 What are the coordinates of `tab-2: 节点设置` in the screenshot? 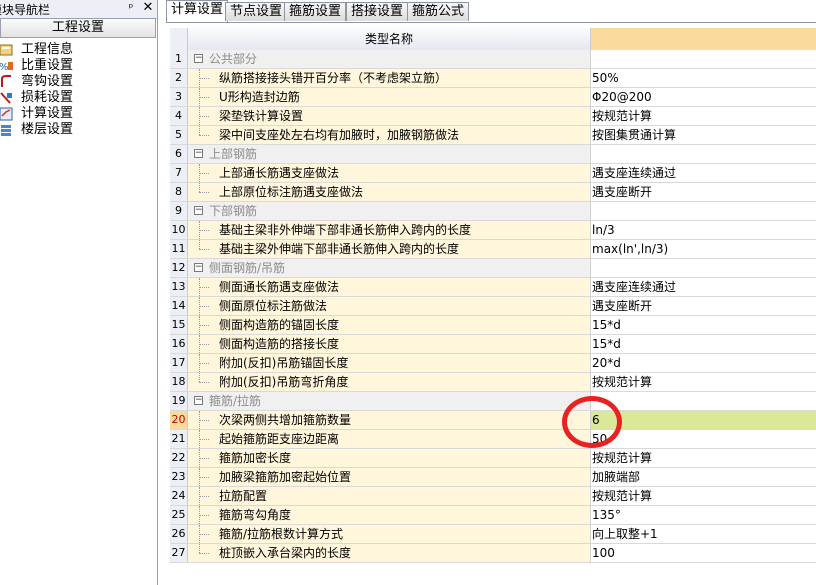 It's located at (256, 11).